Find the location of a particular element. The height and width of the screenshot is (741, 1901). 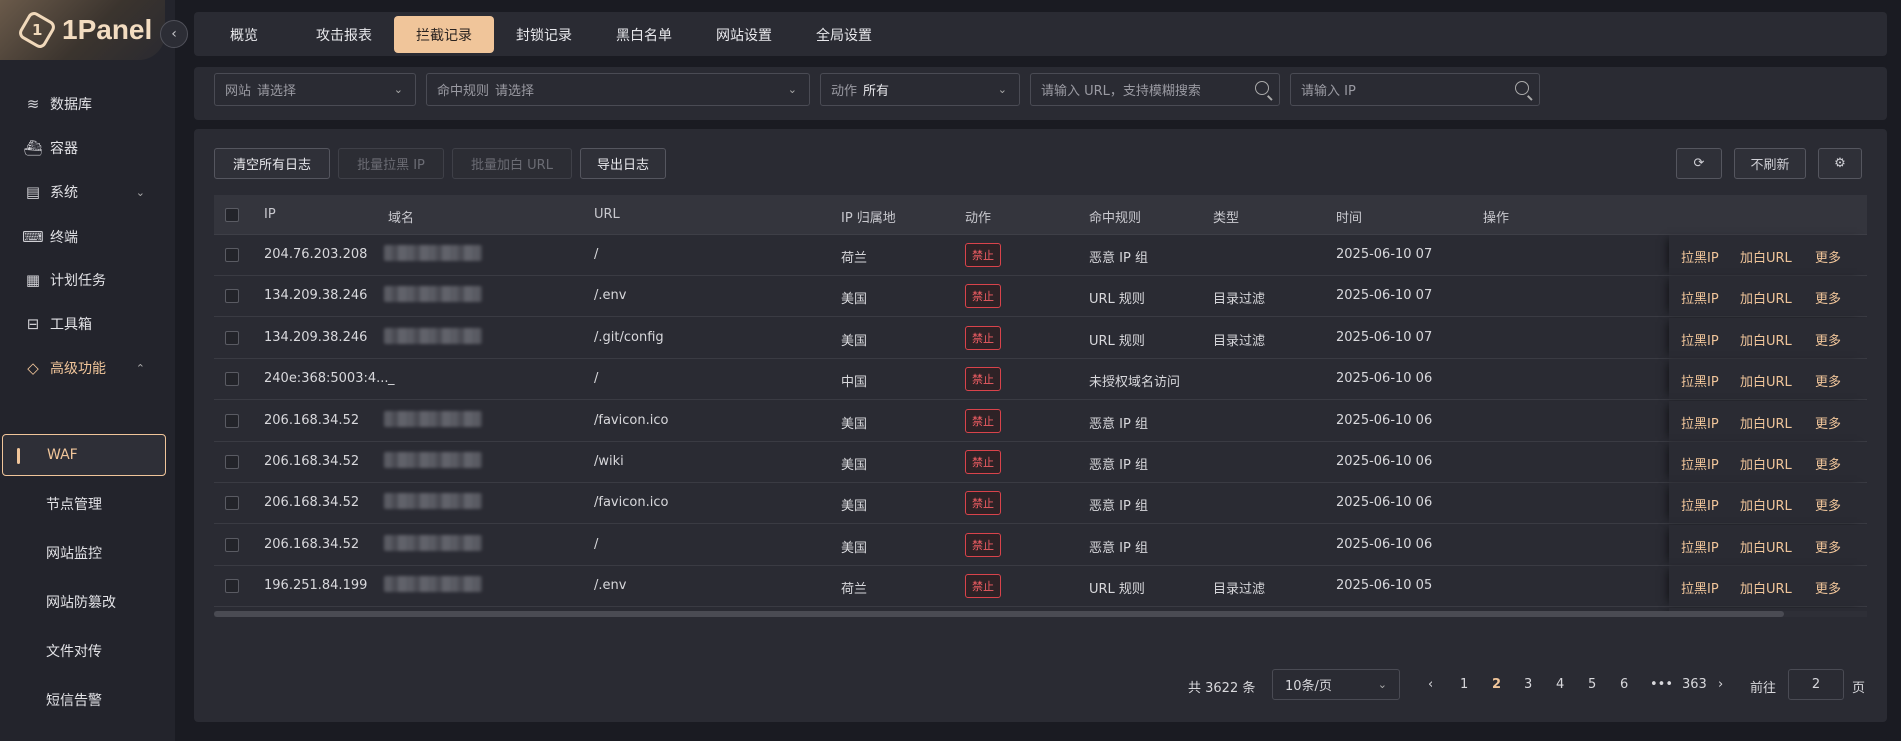

sidebar-item-docker: ⛴ 容器 is located at coordinates (87, 148).